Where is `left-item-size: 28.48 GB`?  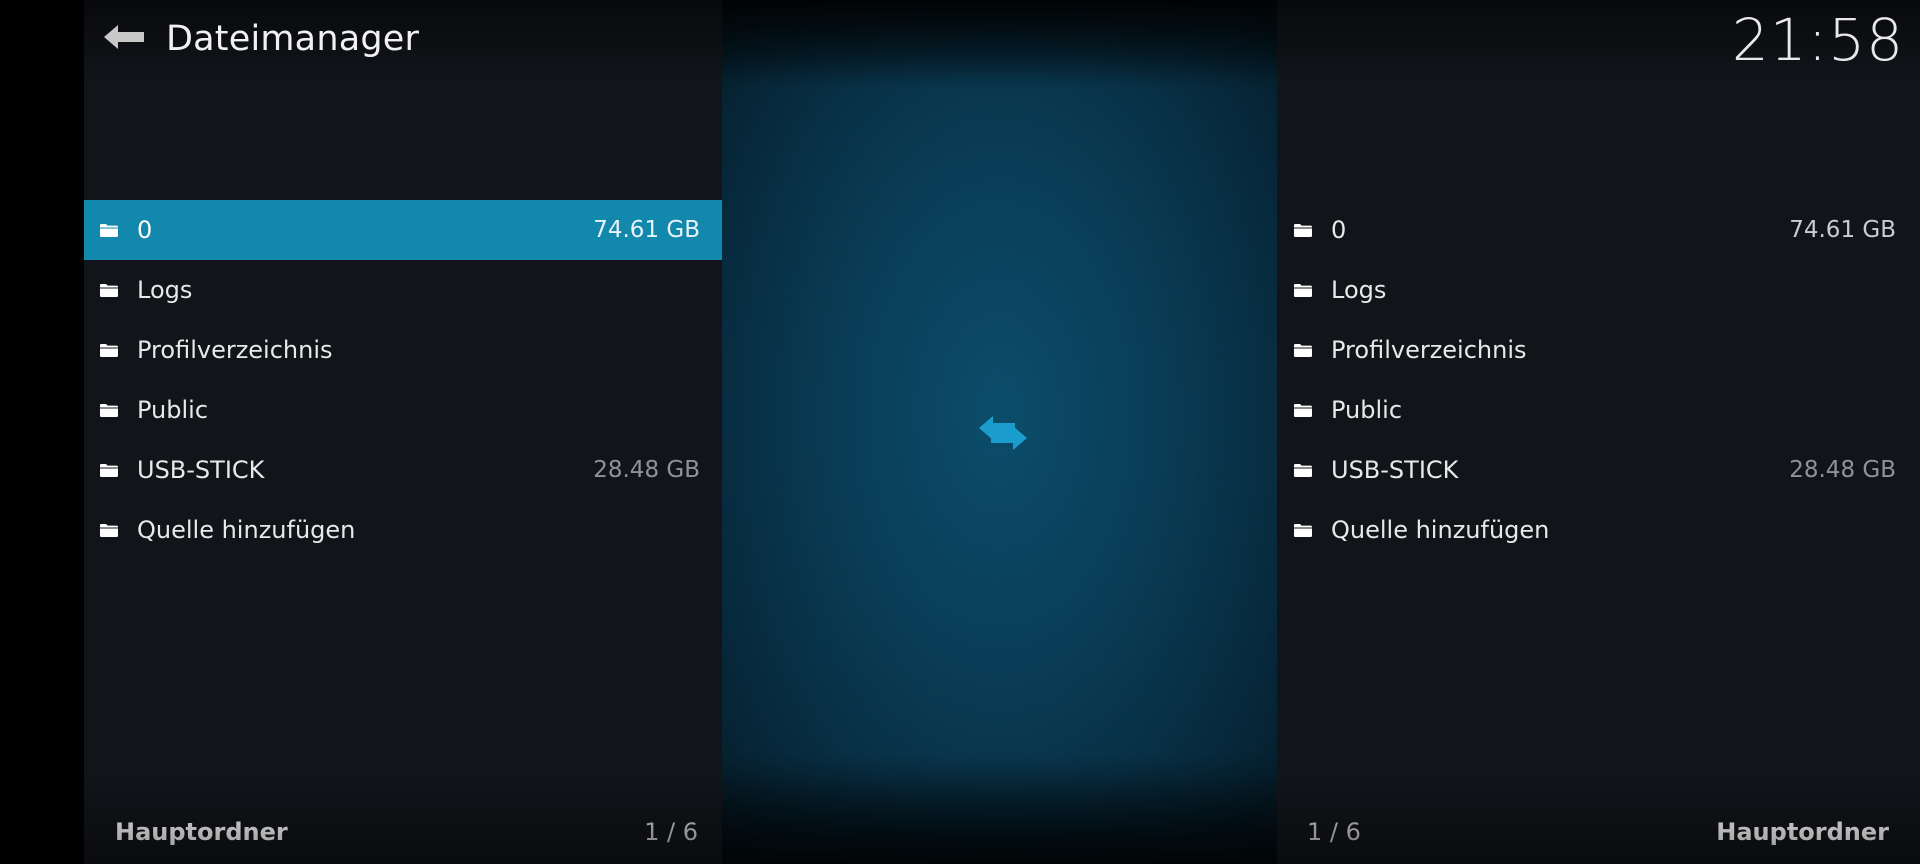 left-item-size: 28.48 GB is located at coordinates (646, 470).